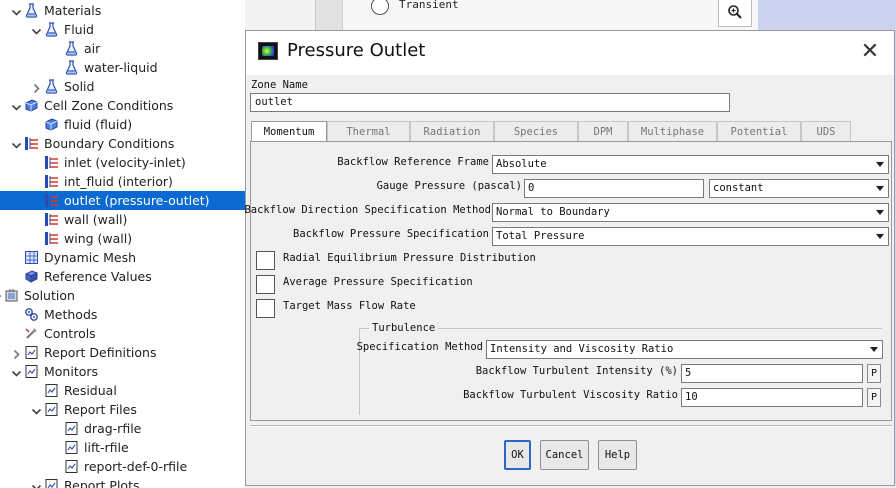 Image resolution: width=896 pixels, height=488 pixels. What do you see at coordinates (429, 5) in the screenshot?
I see `transient-radio-label: Transient` at bounding box center [429, 5].